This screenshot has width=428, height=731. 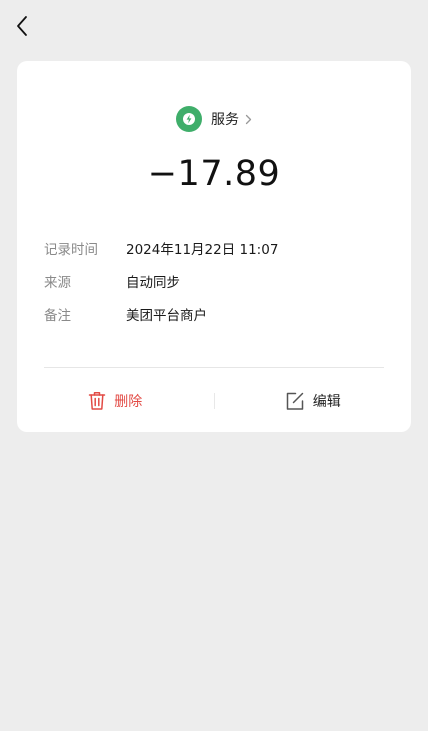 I want to click on detail-value: 2024年11月22日 11:07, so click(x=202, y=249).